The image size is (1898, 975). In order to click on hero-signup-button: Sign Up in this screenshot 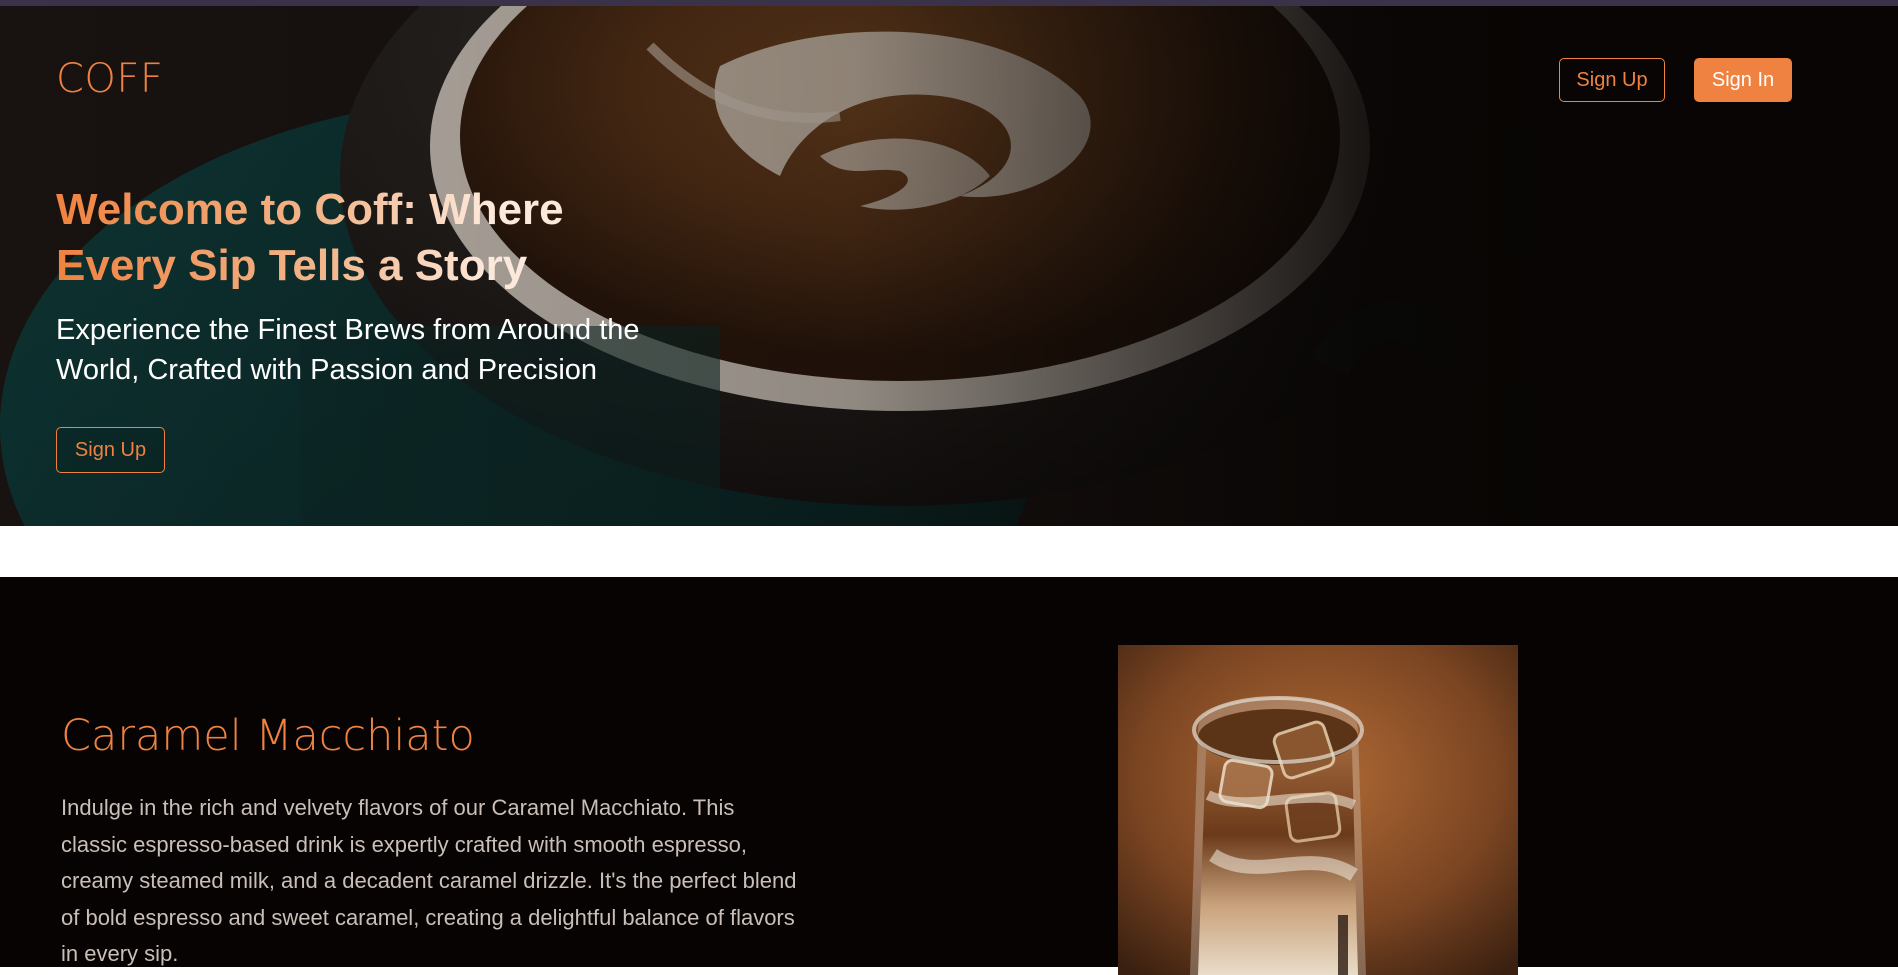, I will do `click(110, 450)`.